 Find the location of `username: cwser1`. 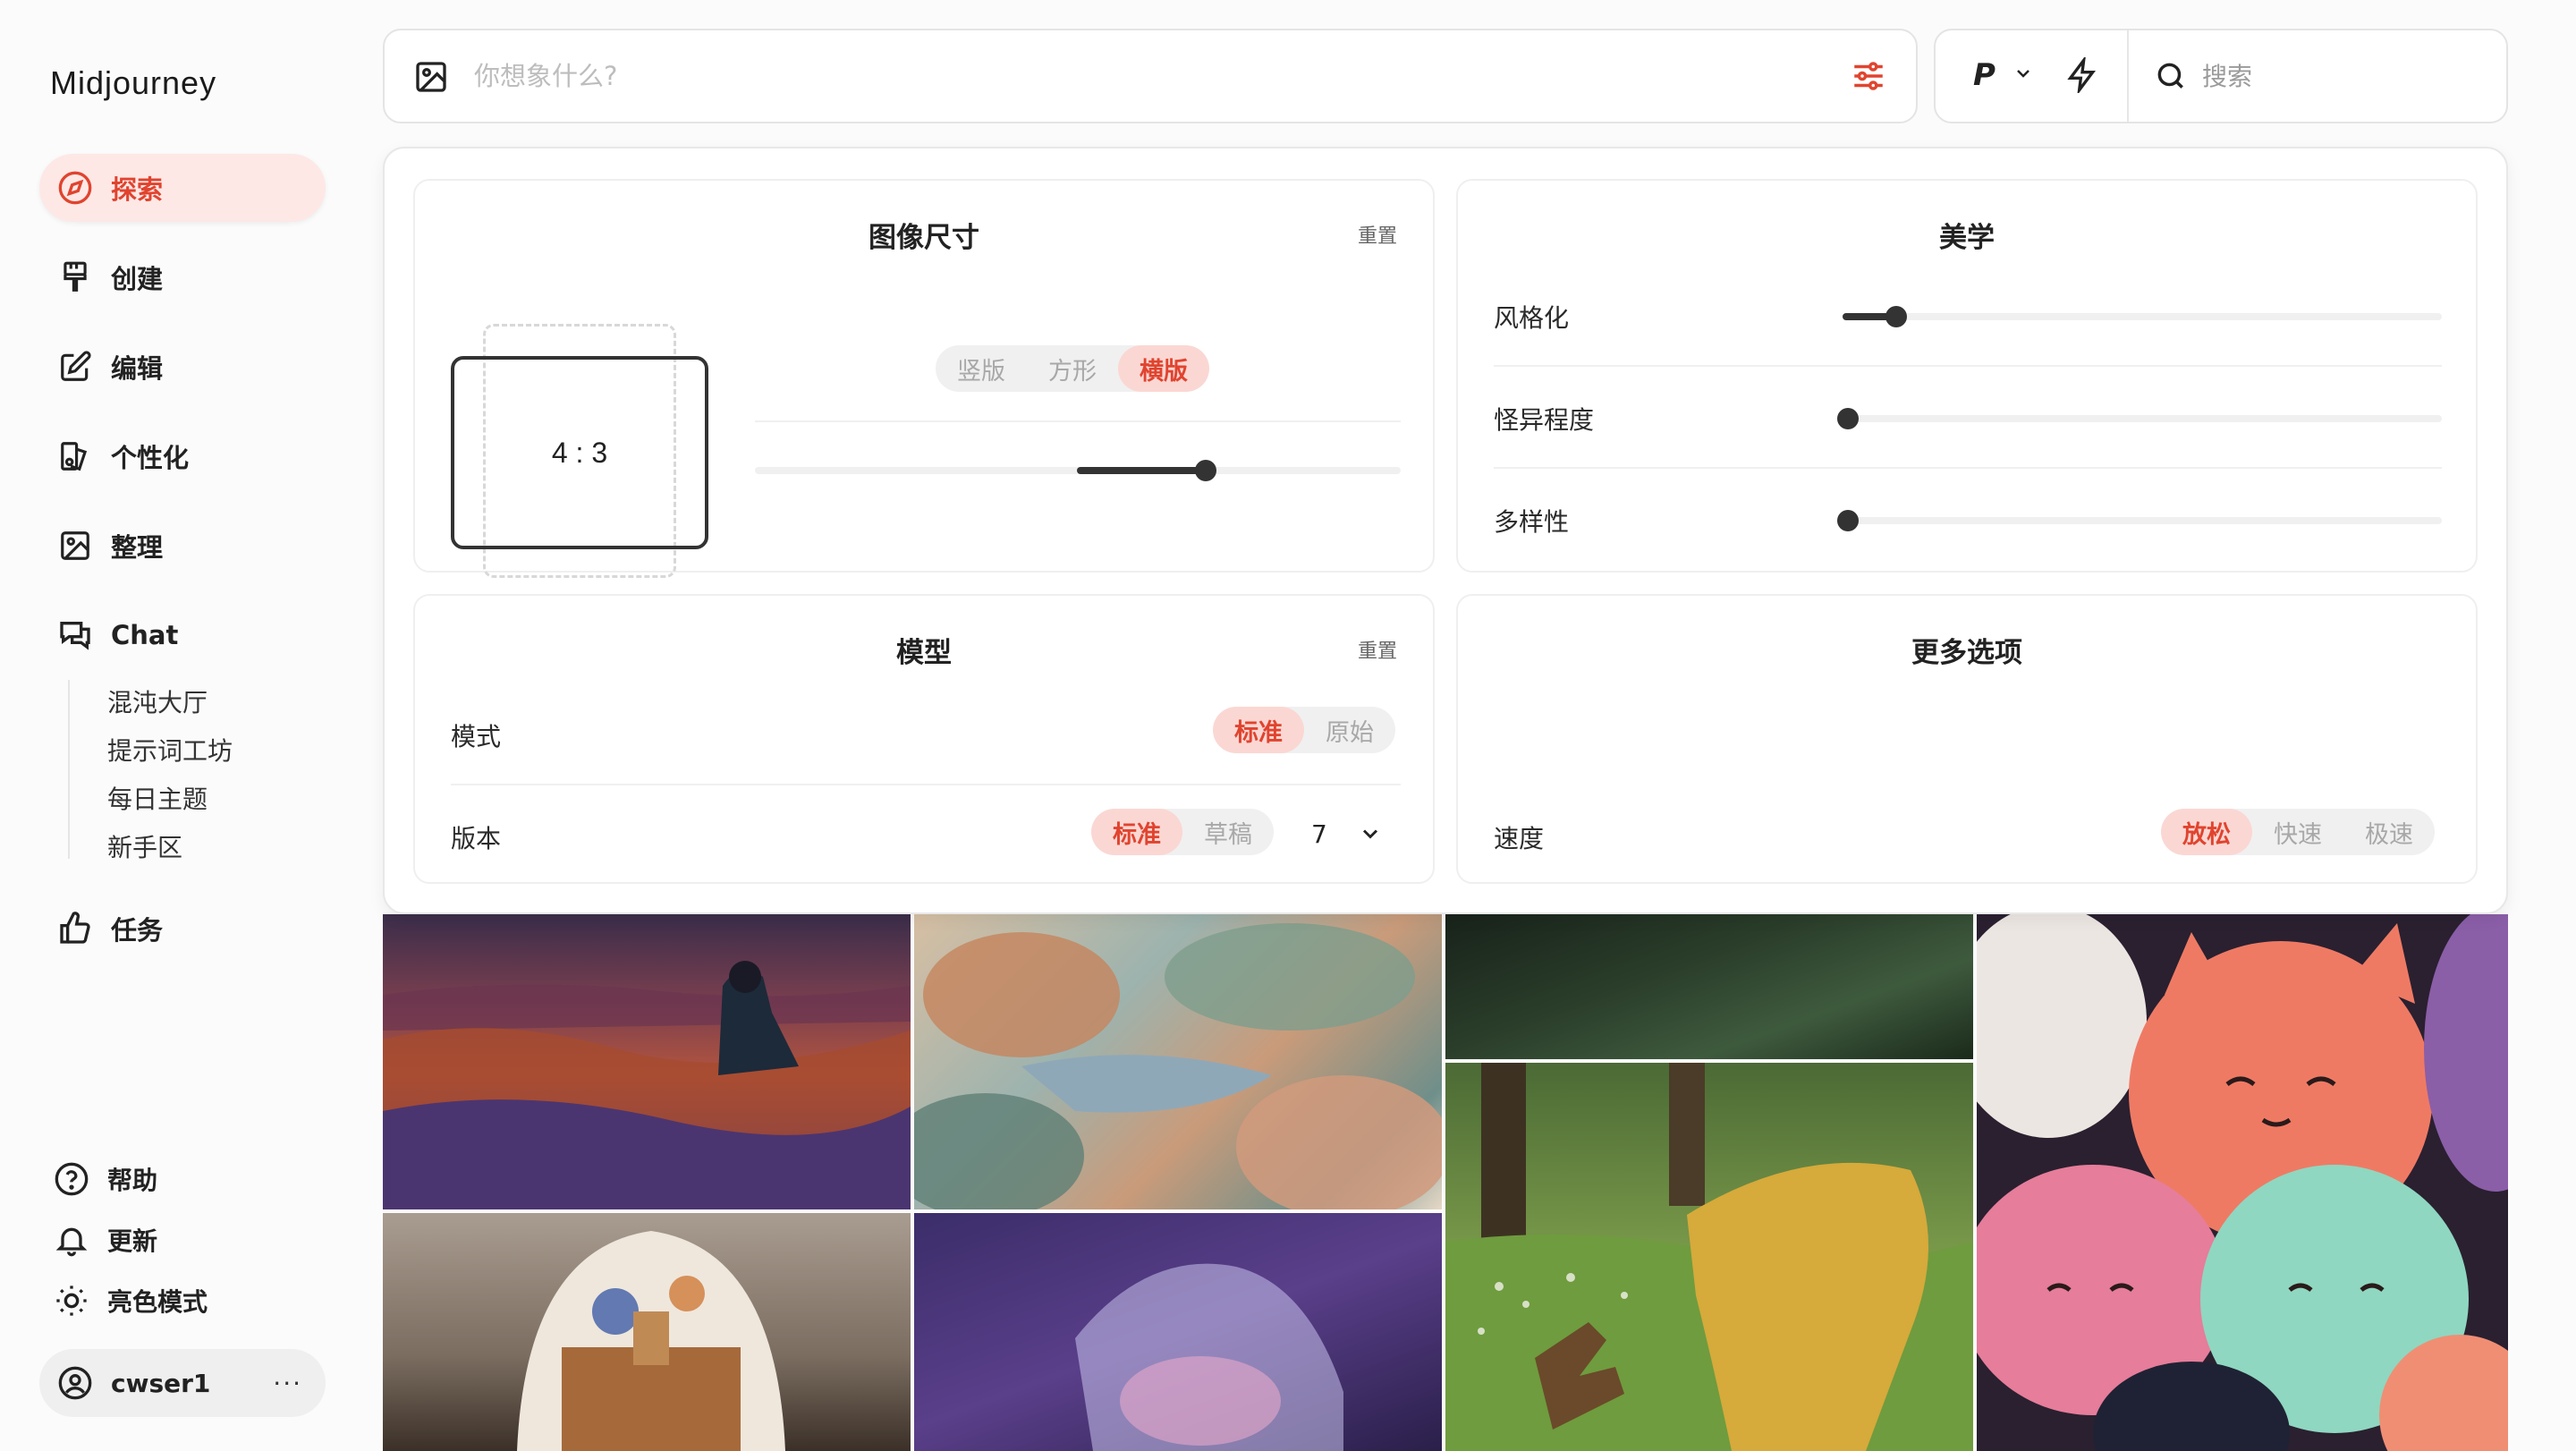

username: cwser1 is located at coordinates (161, 1383).